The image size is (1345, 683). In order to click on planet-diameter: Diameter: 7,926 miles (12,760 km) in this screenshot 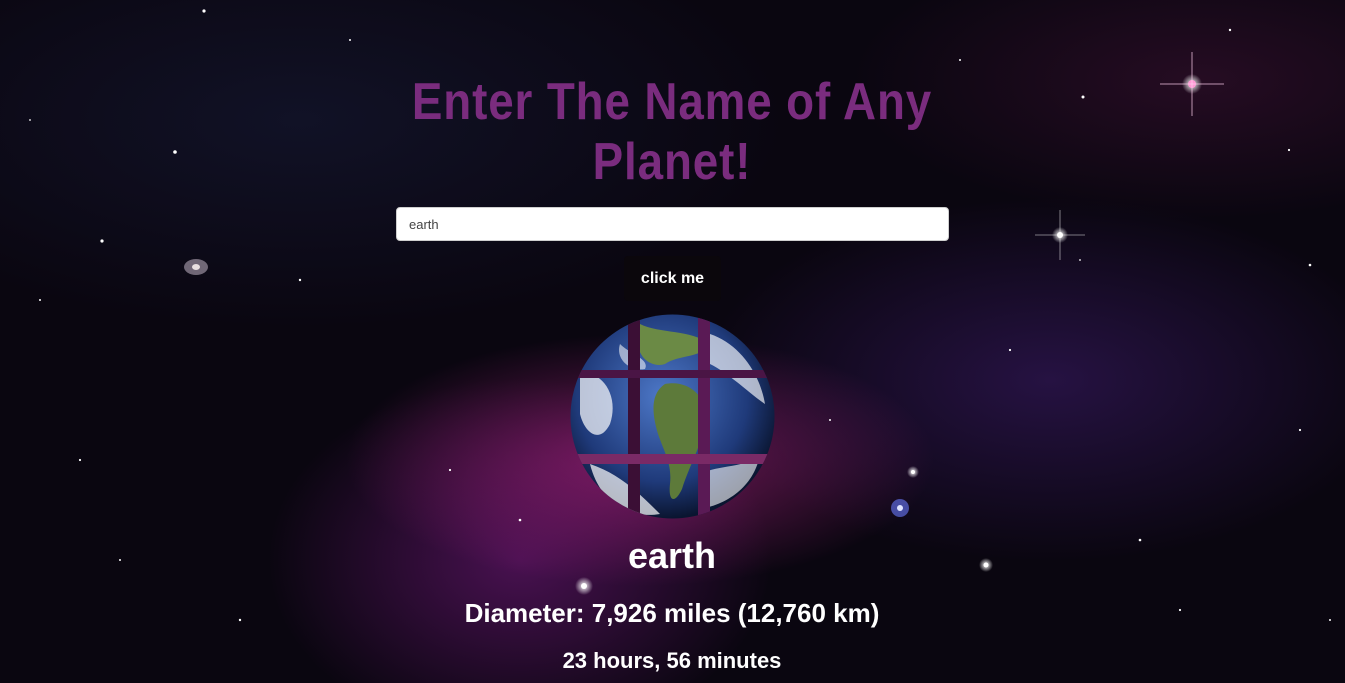, I will do `click(672, 613)`.